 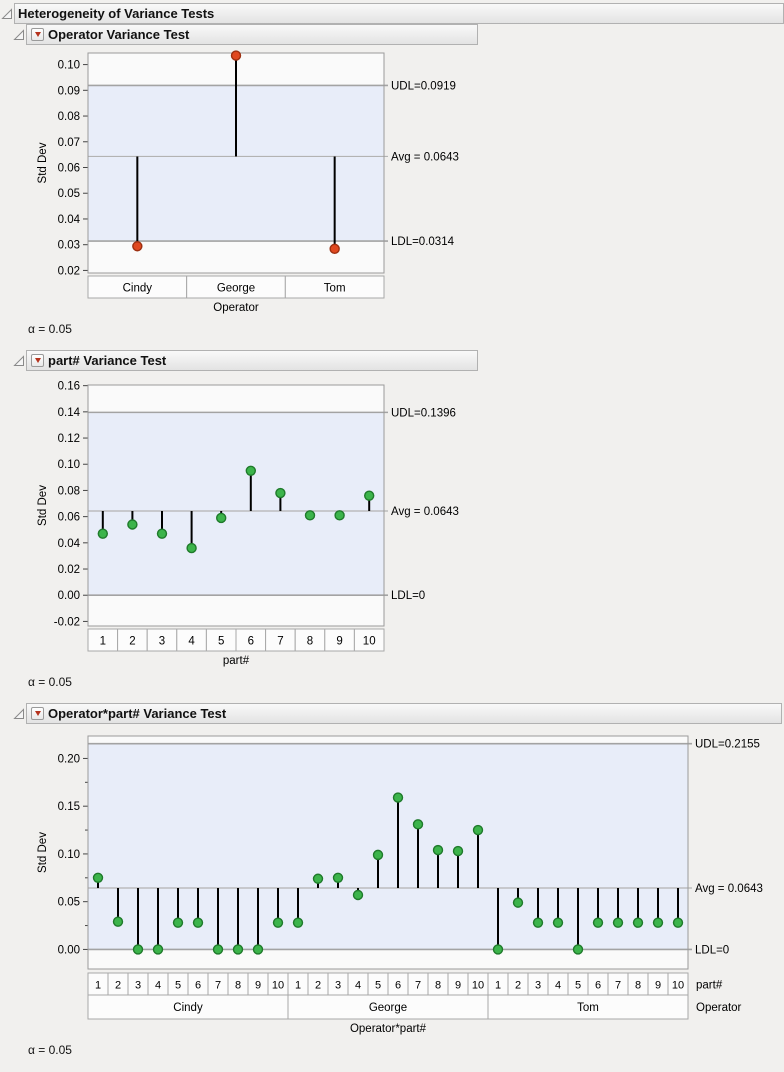 What do you see at coordinates (69, 143) in the screenshot?
I see `y-tick-label: 0.07` at bounding box center [69, 143].